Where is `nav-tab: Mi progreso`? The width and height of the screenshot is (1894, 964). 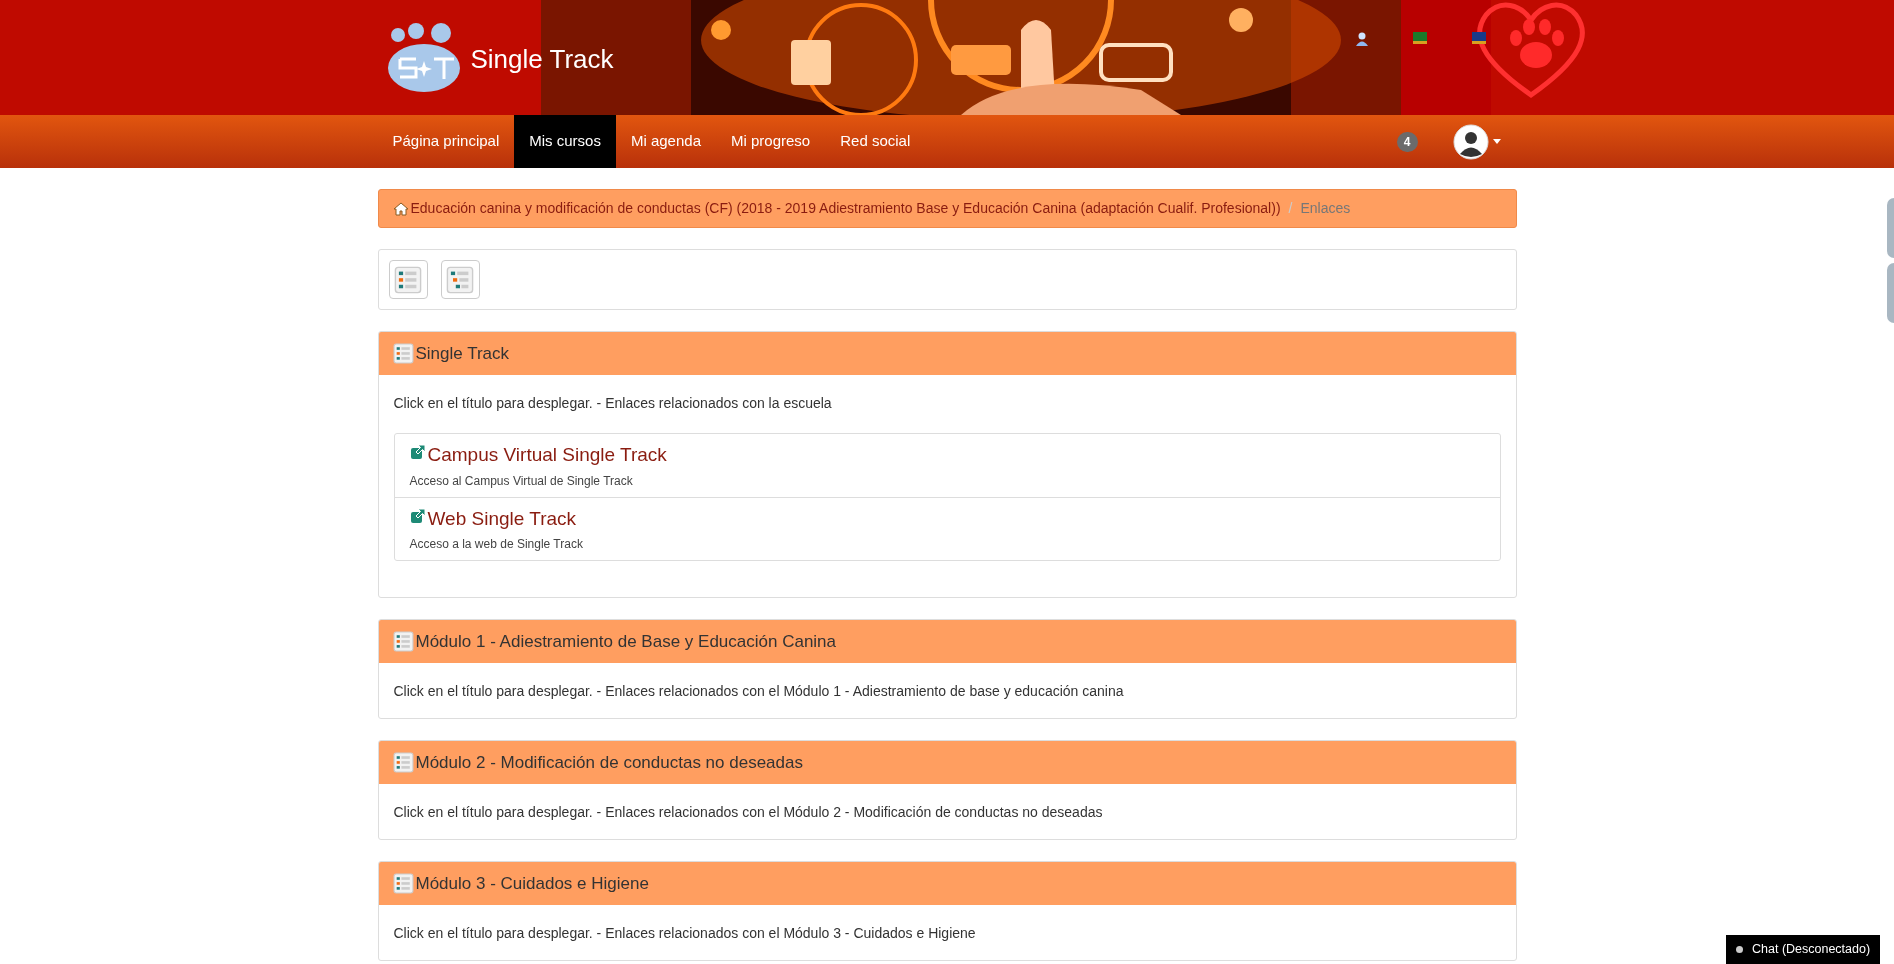
nav-tab: Mi progreso is located at coordinates (771, 141).